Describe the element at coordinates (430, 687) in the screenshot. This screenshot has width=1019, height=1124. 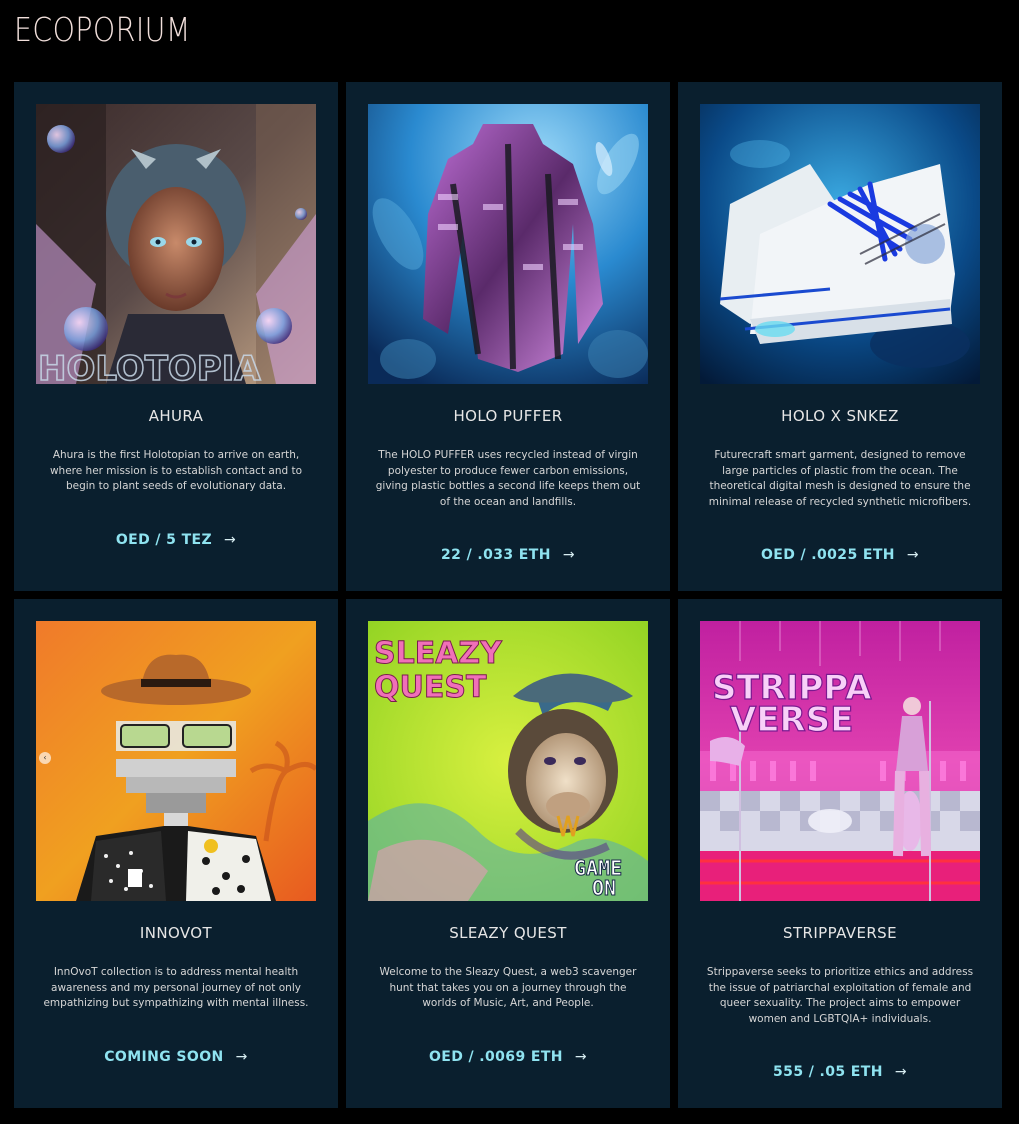
I see `sleazy-title-line2: QUEST` at that location.